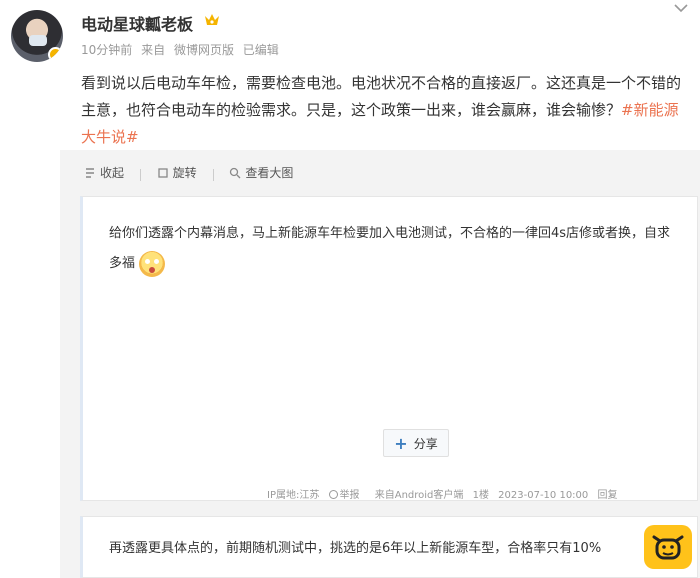 The width and height of the screenshot is (700, 578). I want to click on collect-label: 收起, so click(112, 173).